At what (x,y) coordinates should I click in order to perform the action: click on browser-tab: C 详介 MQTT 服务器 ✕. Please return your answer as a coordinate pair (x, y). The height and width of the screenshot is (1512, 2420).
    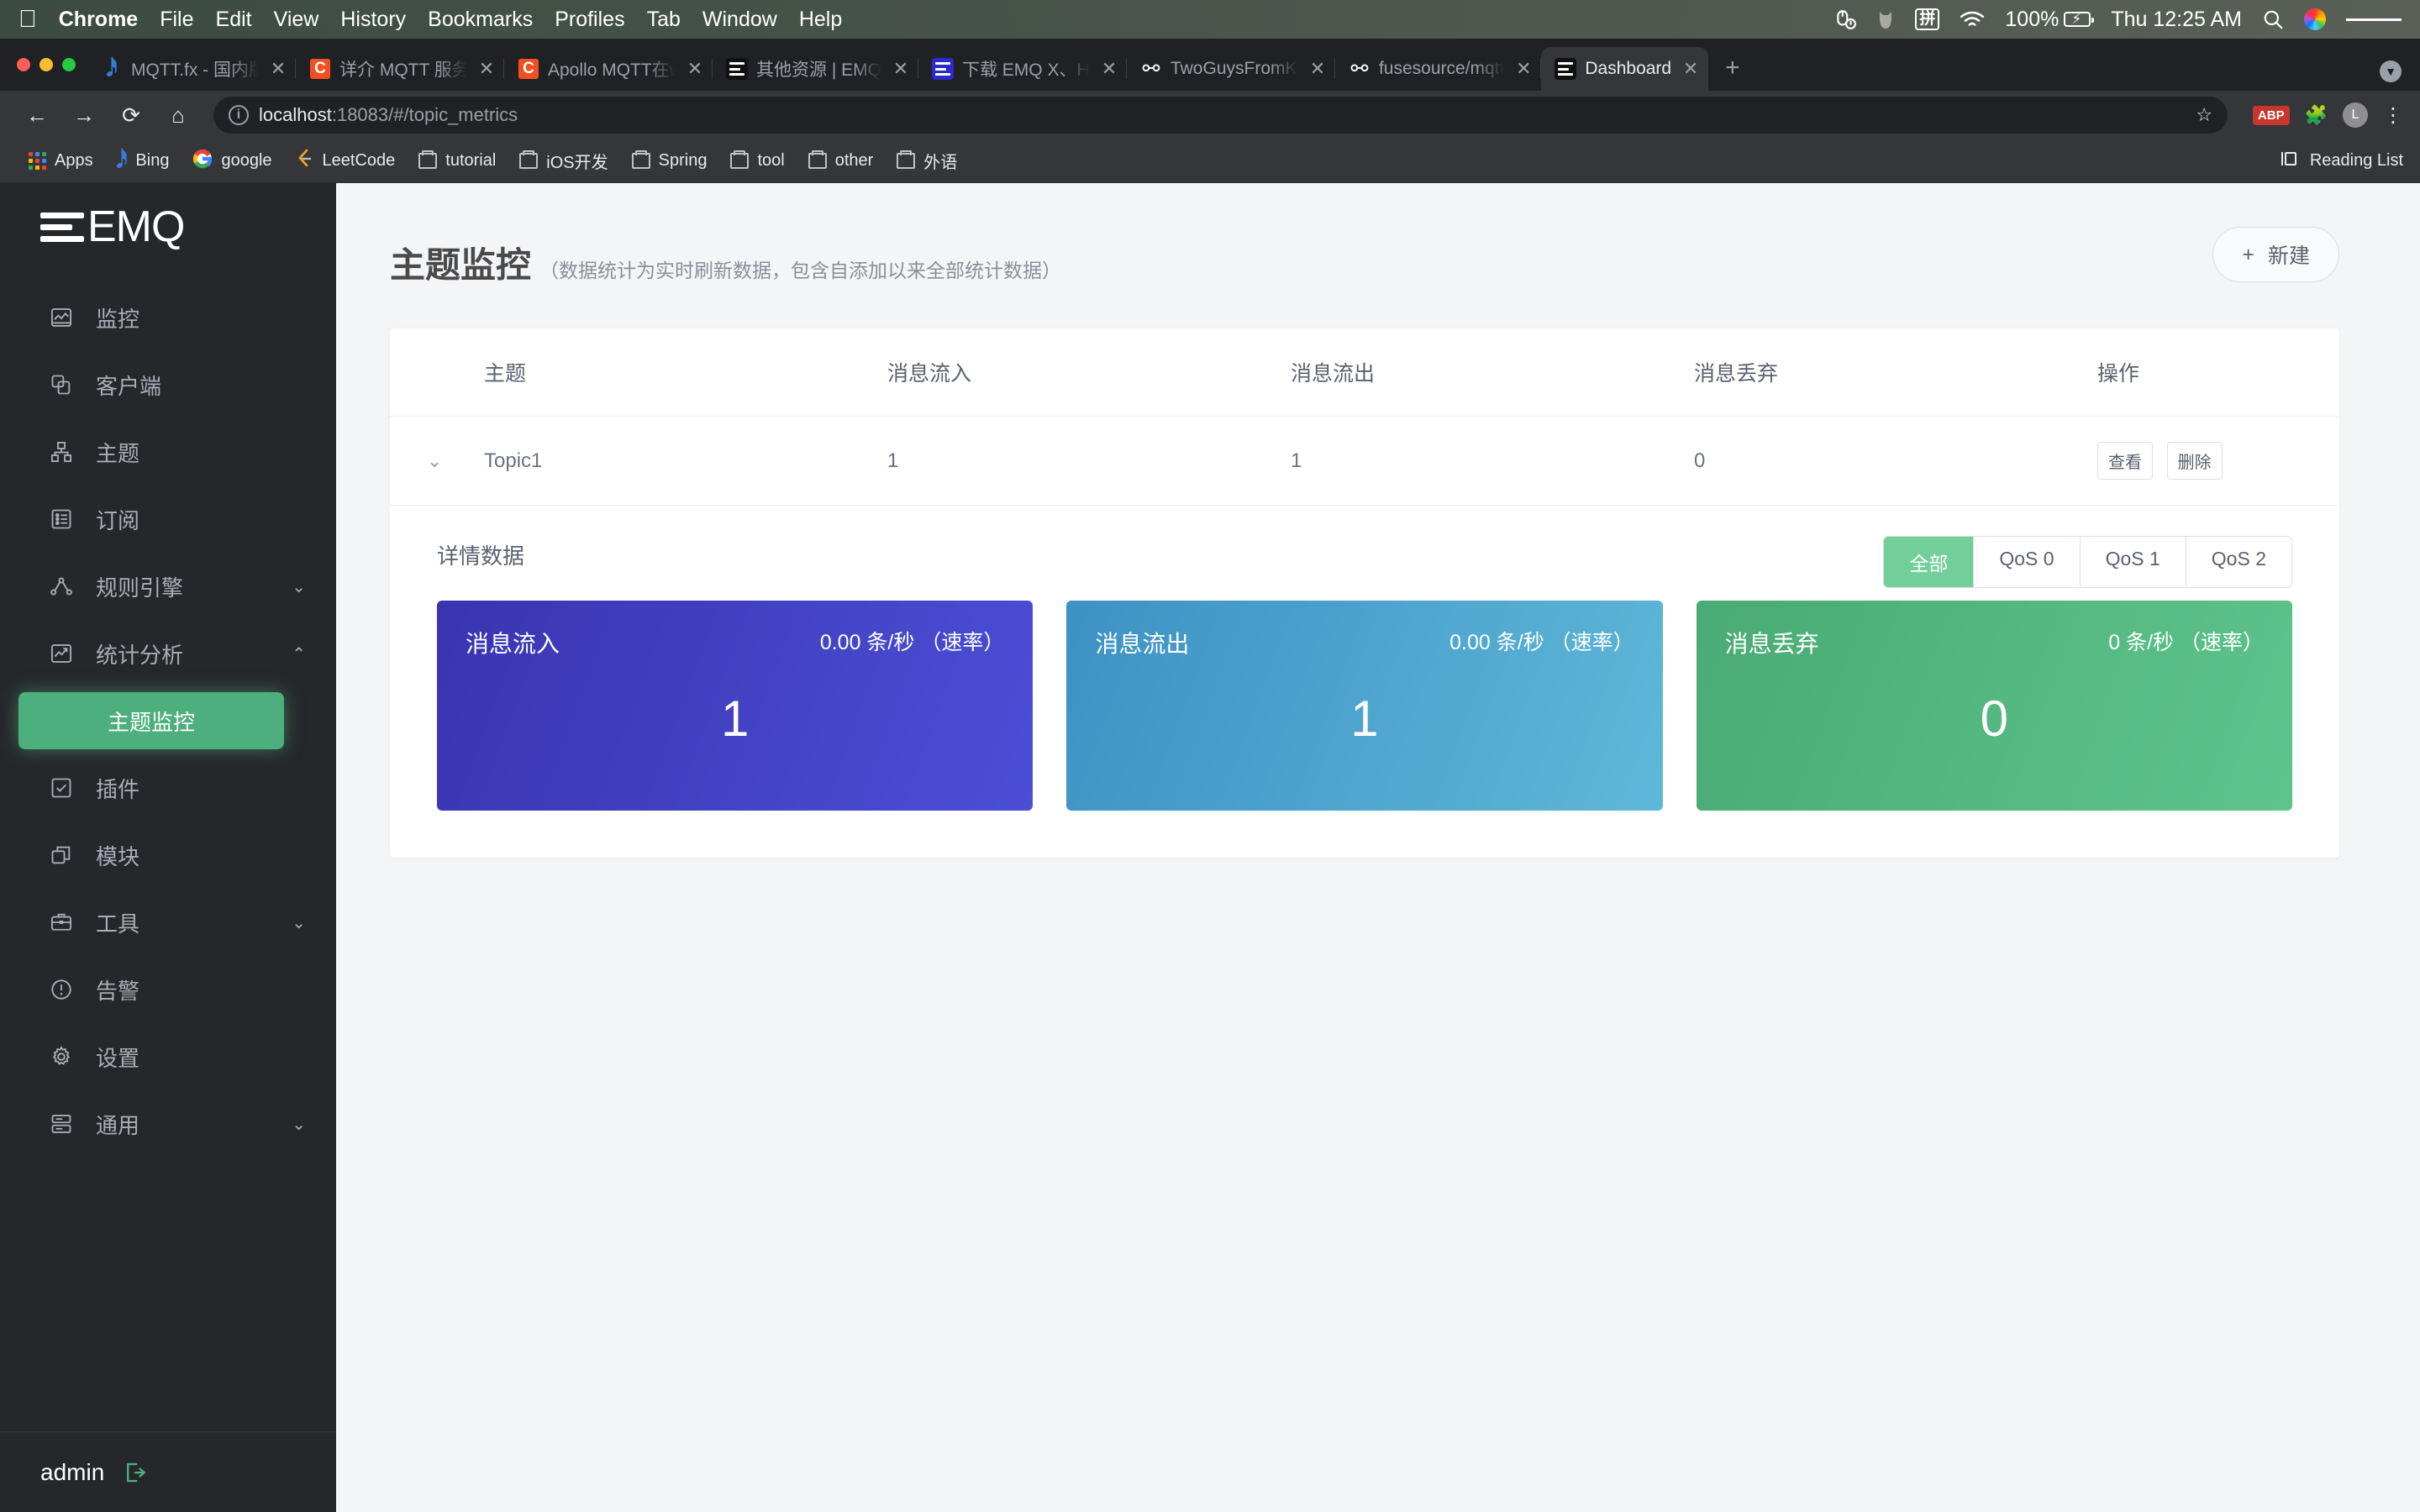
    Looking at the image, I should click on (400, 69).